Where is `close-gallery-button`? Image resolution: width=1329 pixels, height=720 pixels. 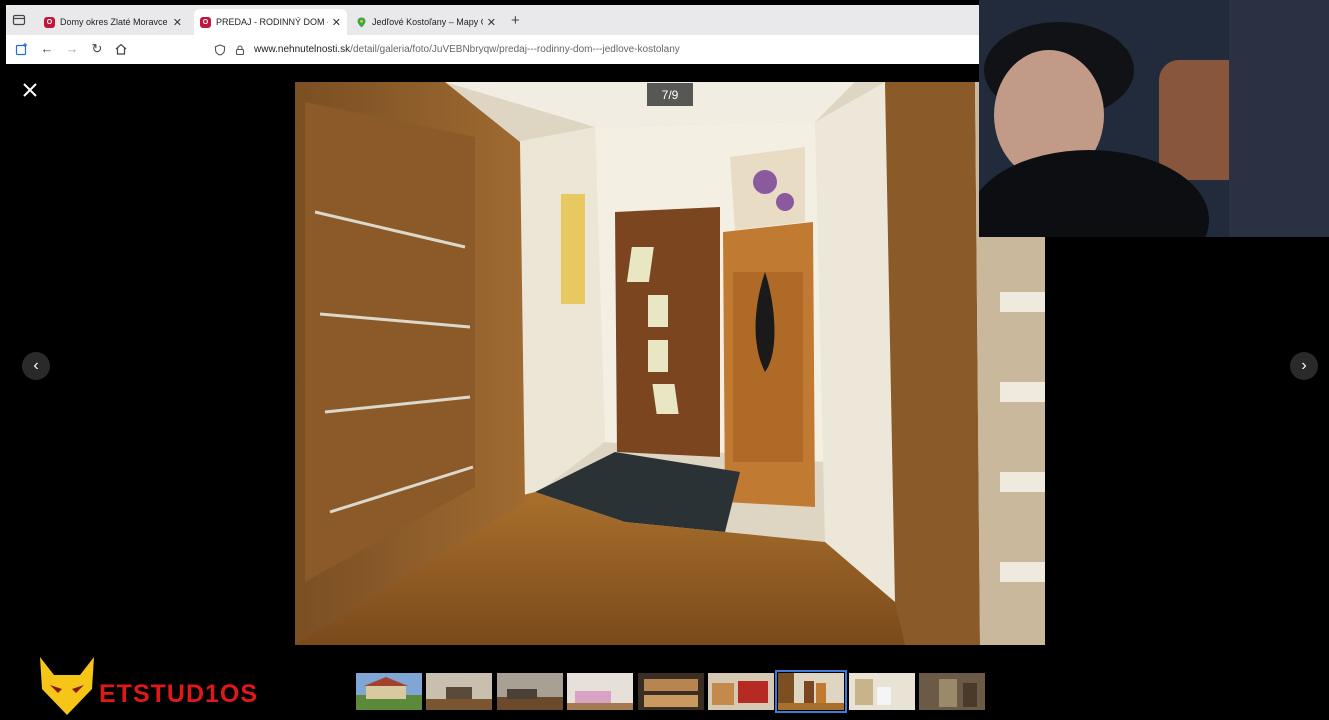
close-gallery-button is located at coordinates (30, 90).